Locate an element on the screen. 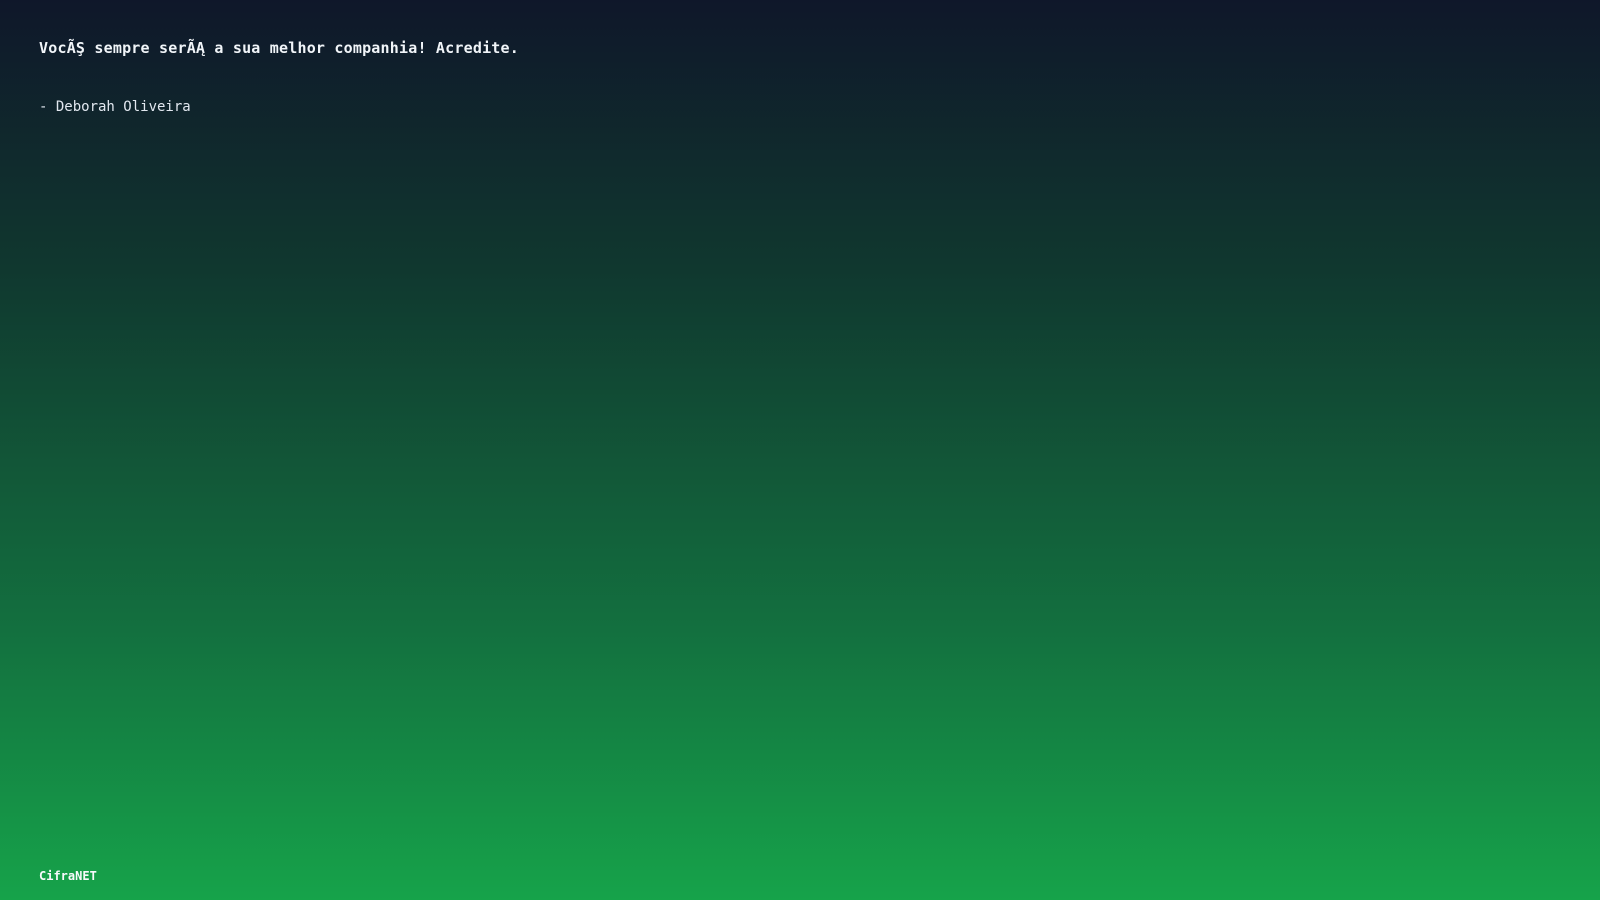  brand-label: CifraNET is located at coordinates (68, 876).